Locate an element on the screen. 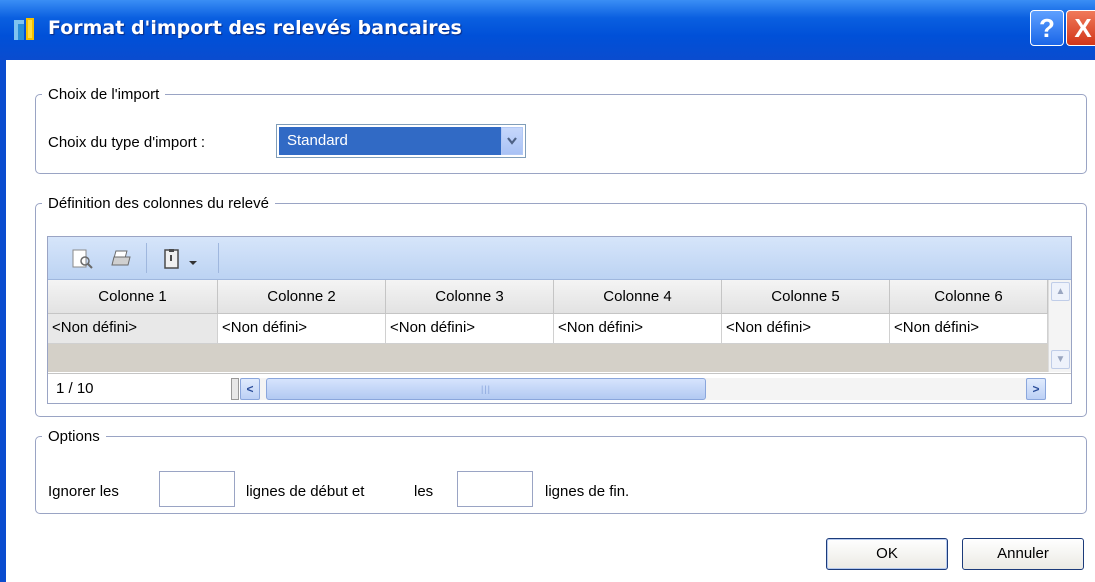 This screenshot has height=582, width=1095. ignore-label: Ignorer les is located at coordinates (83, 491).